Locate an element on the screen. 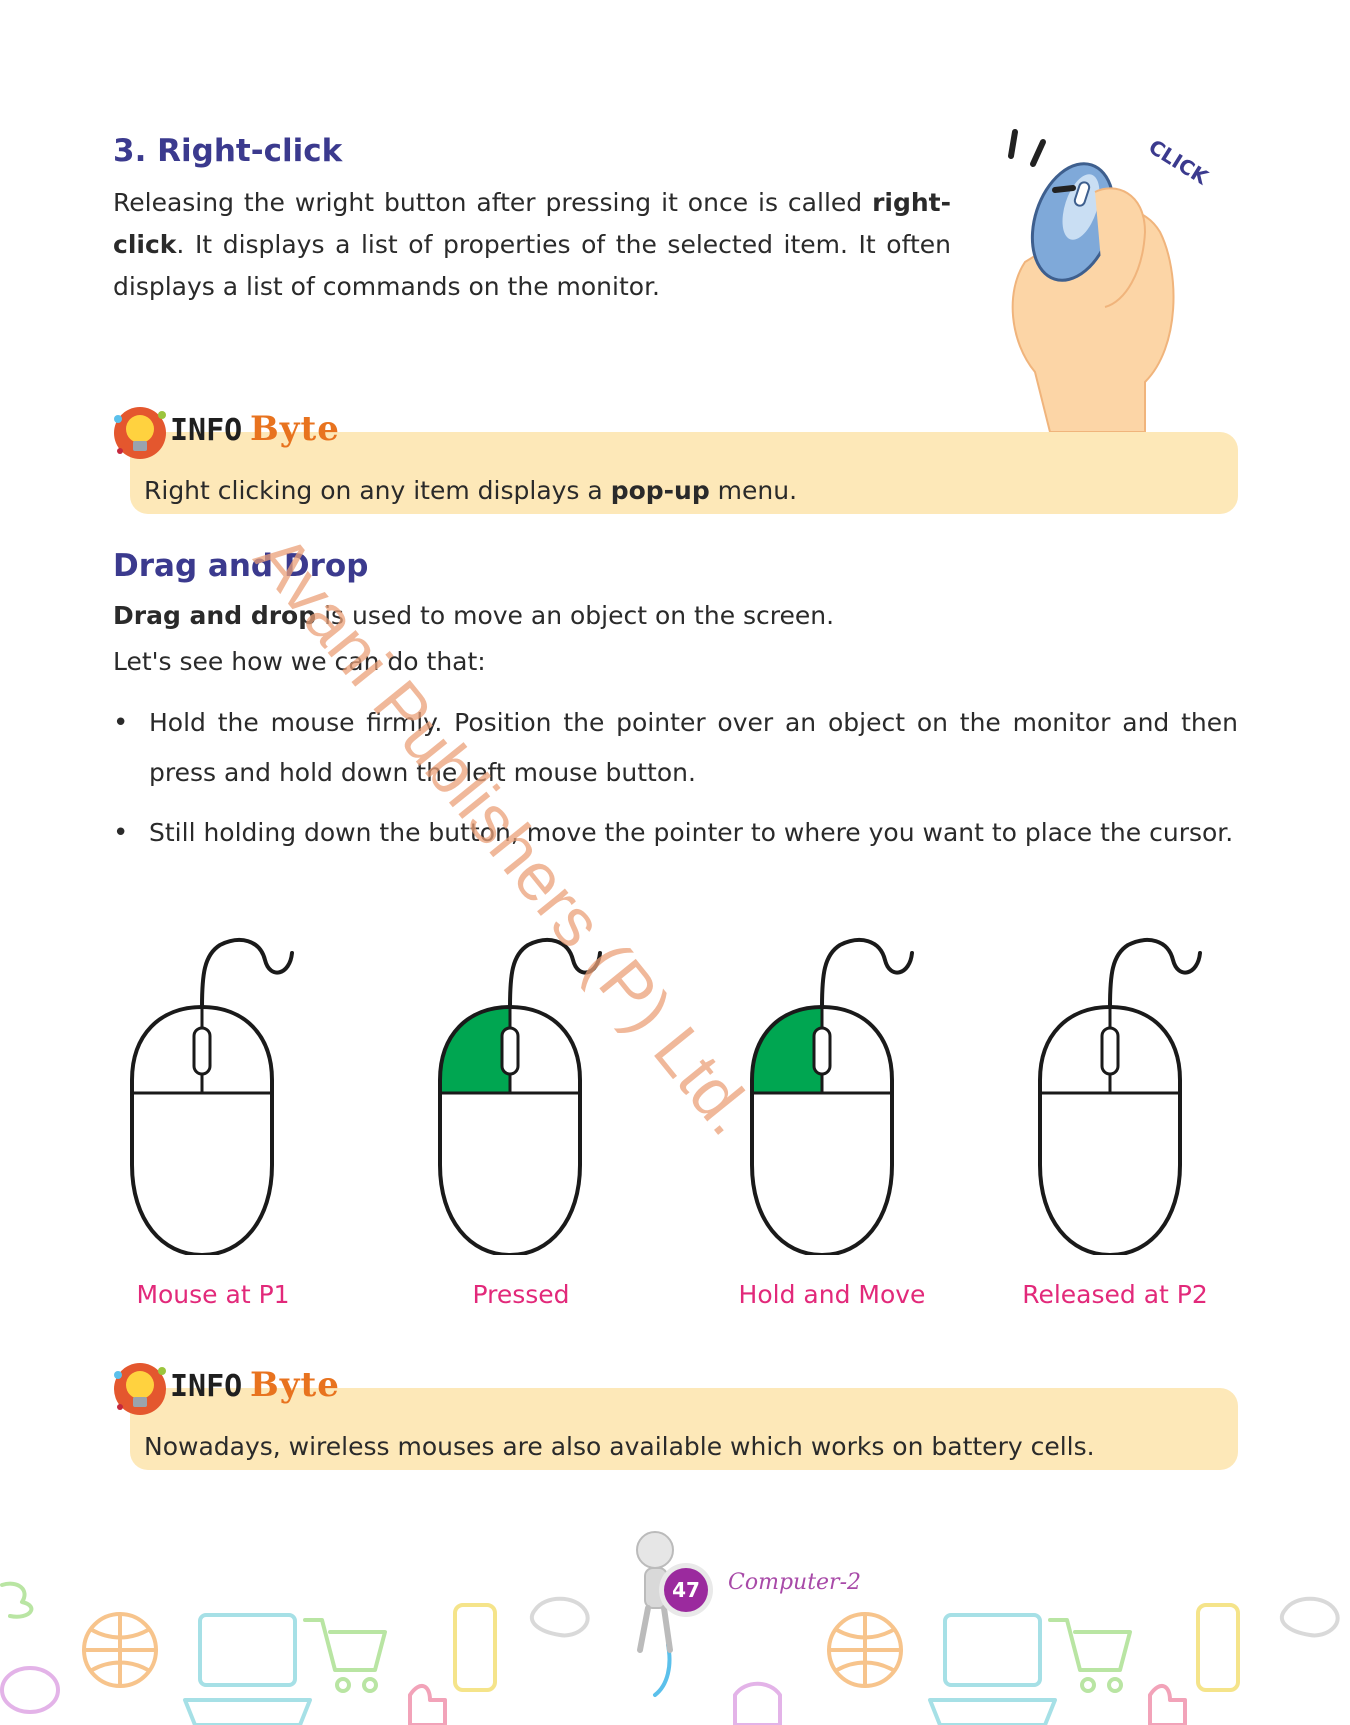 The image size is (1350, 1725). drag-drop-lead-in: Let's see how we can do that: is located at coordinates (299, 661).